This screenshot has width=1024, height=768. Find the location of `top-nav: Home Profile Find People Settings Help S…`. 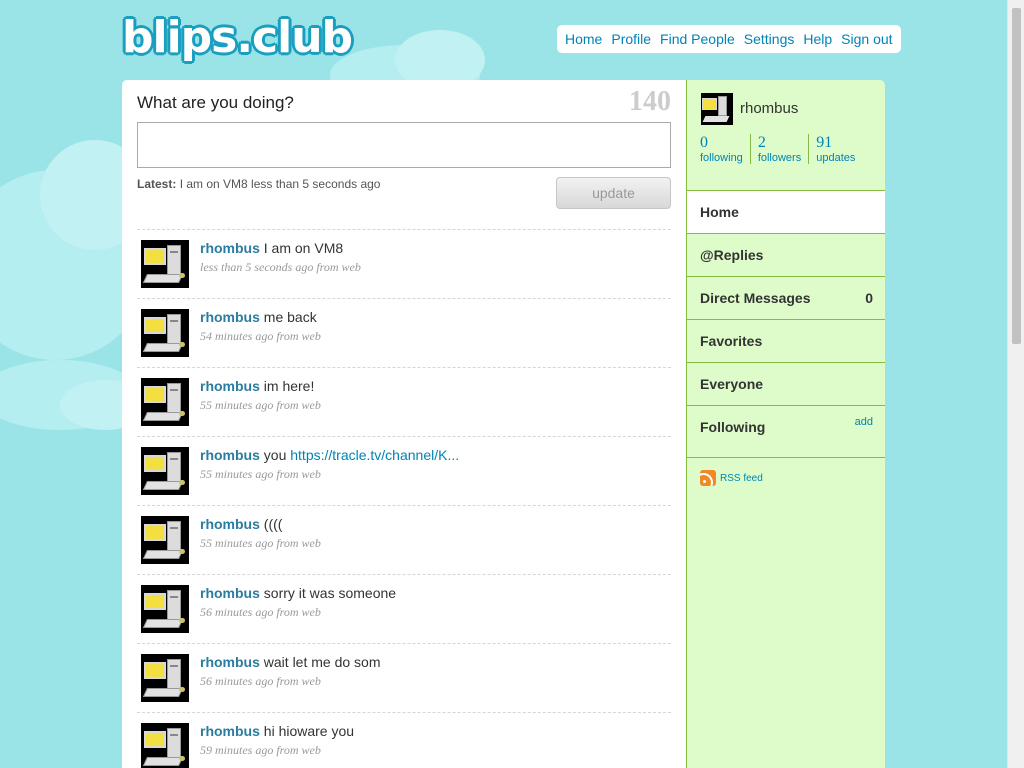

top-nav: Home Profile Find People Settings Help S… is located at coordinates (729, 39).